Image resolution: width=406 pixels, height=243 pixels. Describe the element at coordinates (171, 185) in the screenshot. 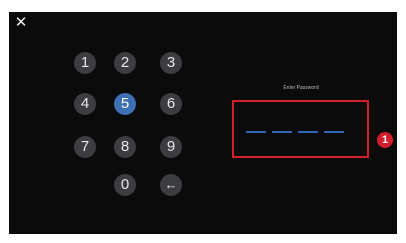

I see `backspace-arrow-icon: ←` at that location.